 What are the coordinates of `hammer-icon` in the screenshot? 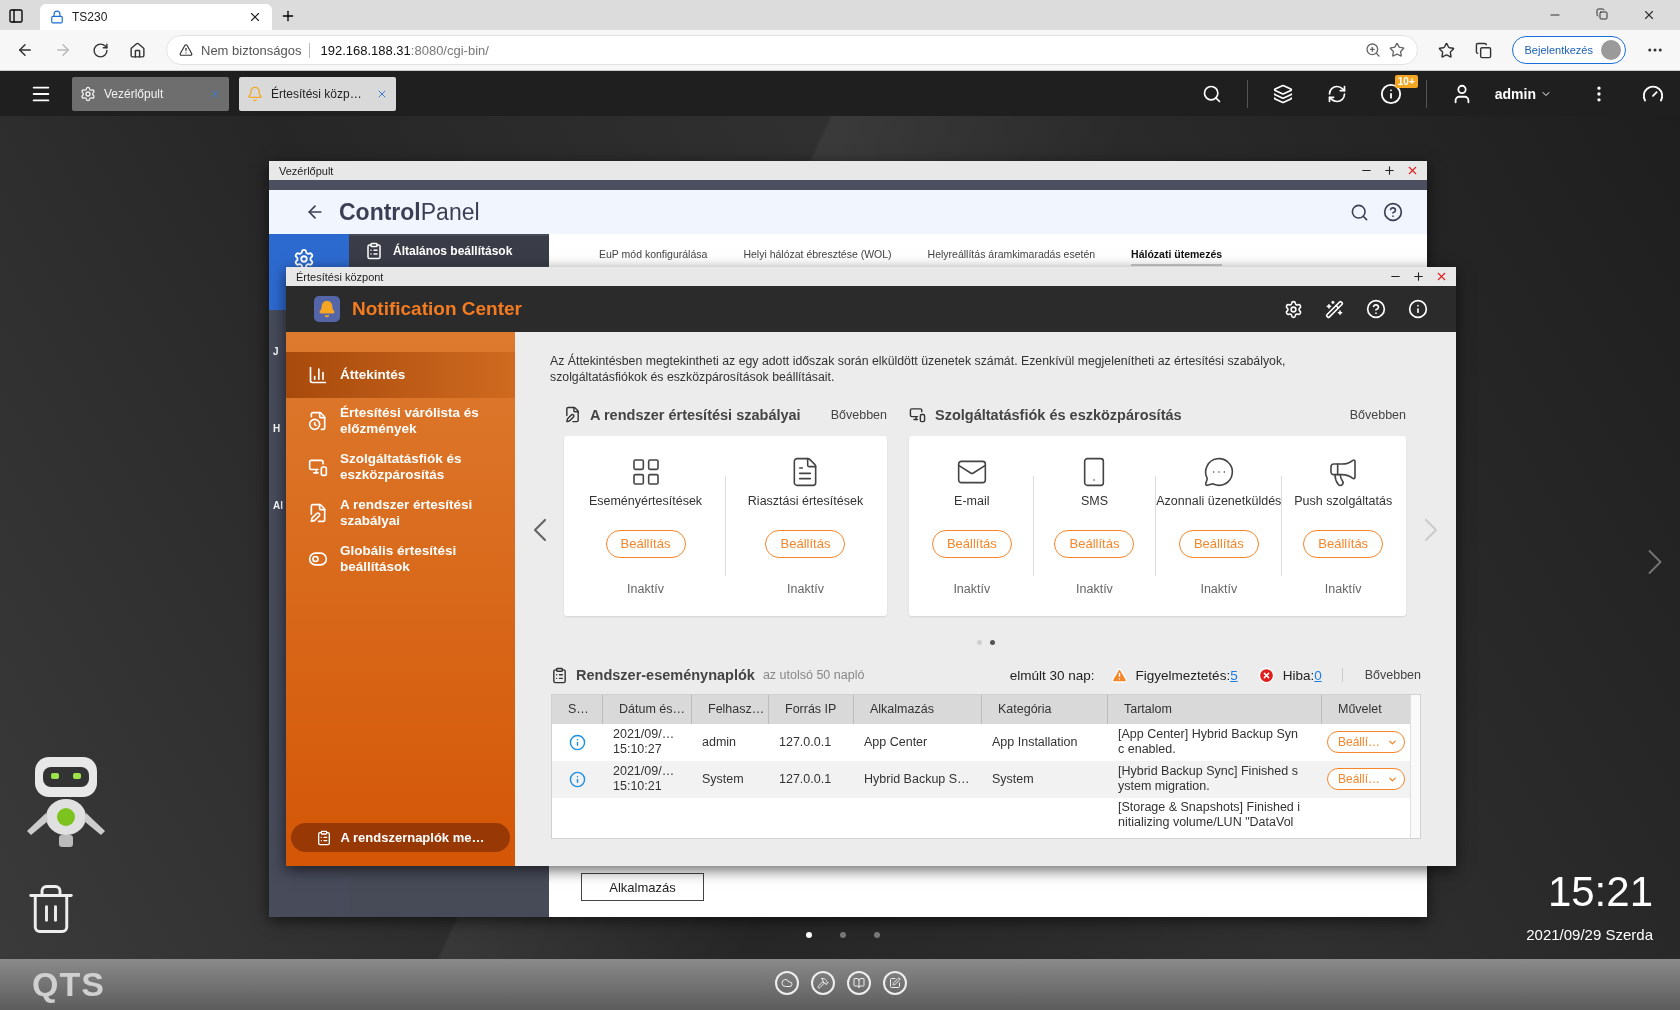 It's located at (823, 983).